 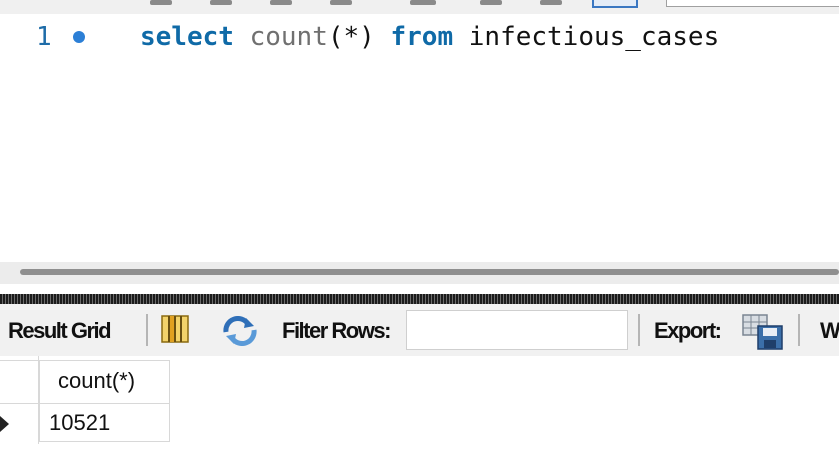 What do you see at coordinates (60, 331) in the screenshot?
I see `result-grid-tab: Result Grid` at bounding box center [60, 331].